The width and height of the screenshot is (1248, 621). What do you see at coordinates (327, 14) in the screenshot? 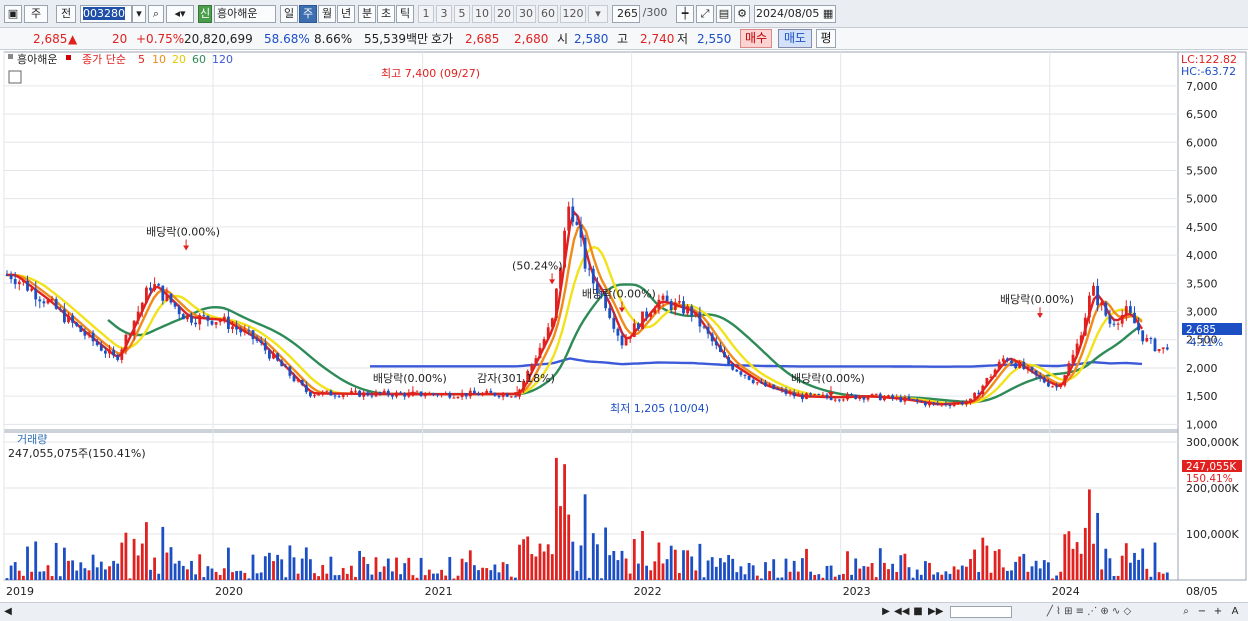
I see `period-month-button: 월` at bounding box center [327, 14].